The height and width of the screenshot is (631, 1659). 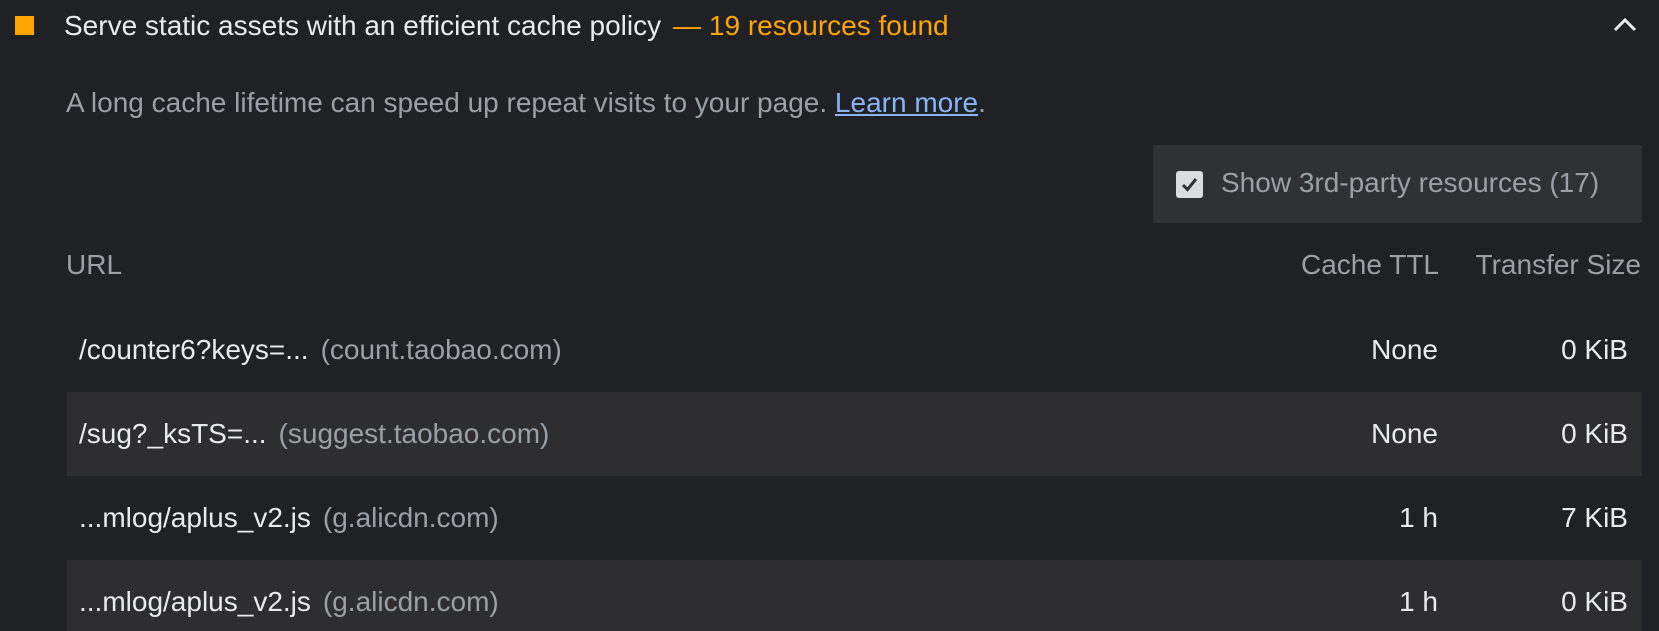 I want to click on url-host: (suggest.taobao.com), so click(x=414, y=433).